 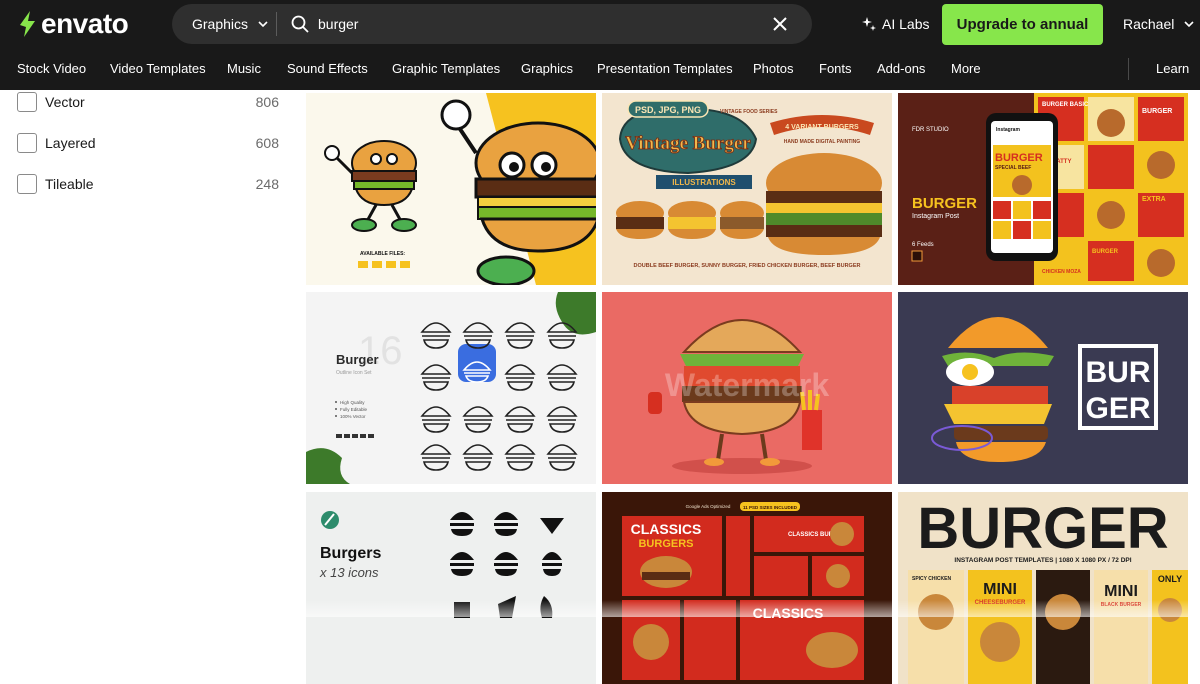 What do you see at coordinates (158, 68) in the screenshot?
I see `nav-item-video-templates: Video Templates` at bounding box center [158, 68].